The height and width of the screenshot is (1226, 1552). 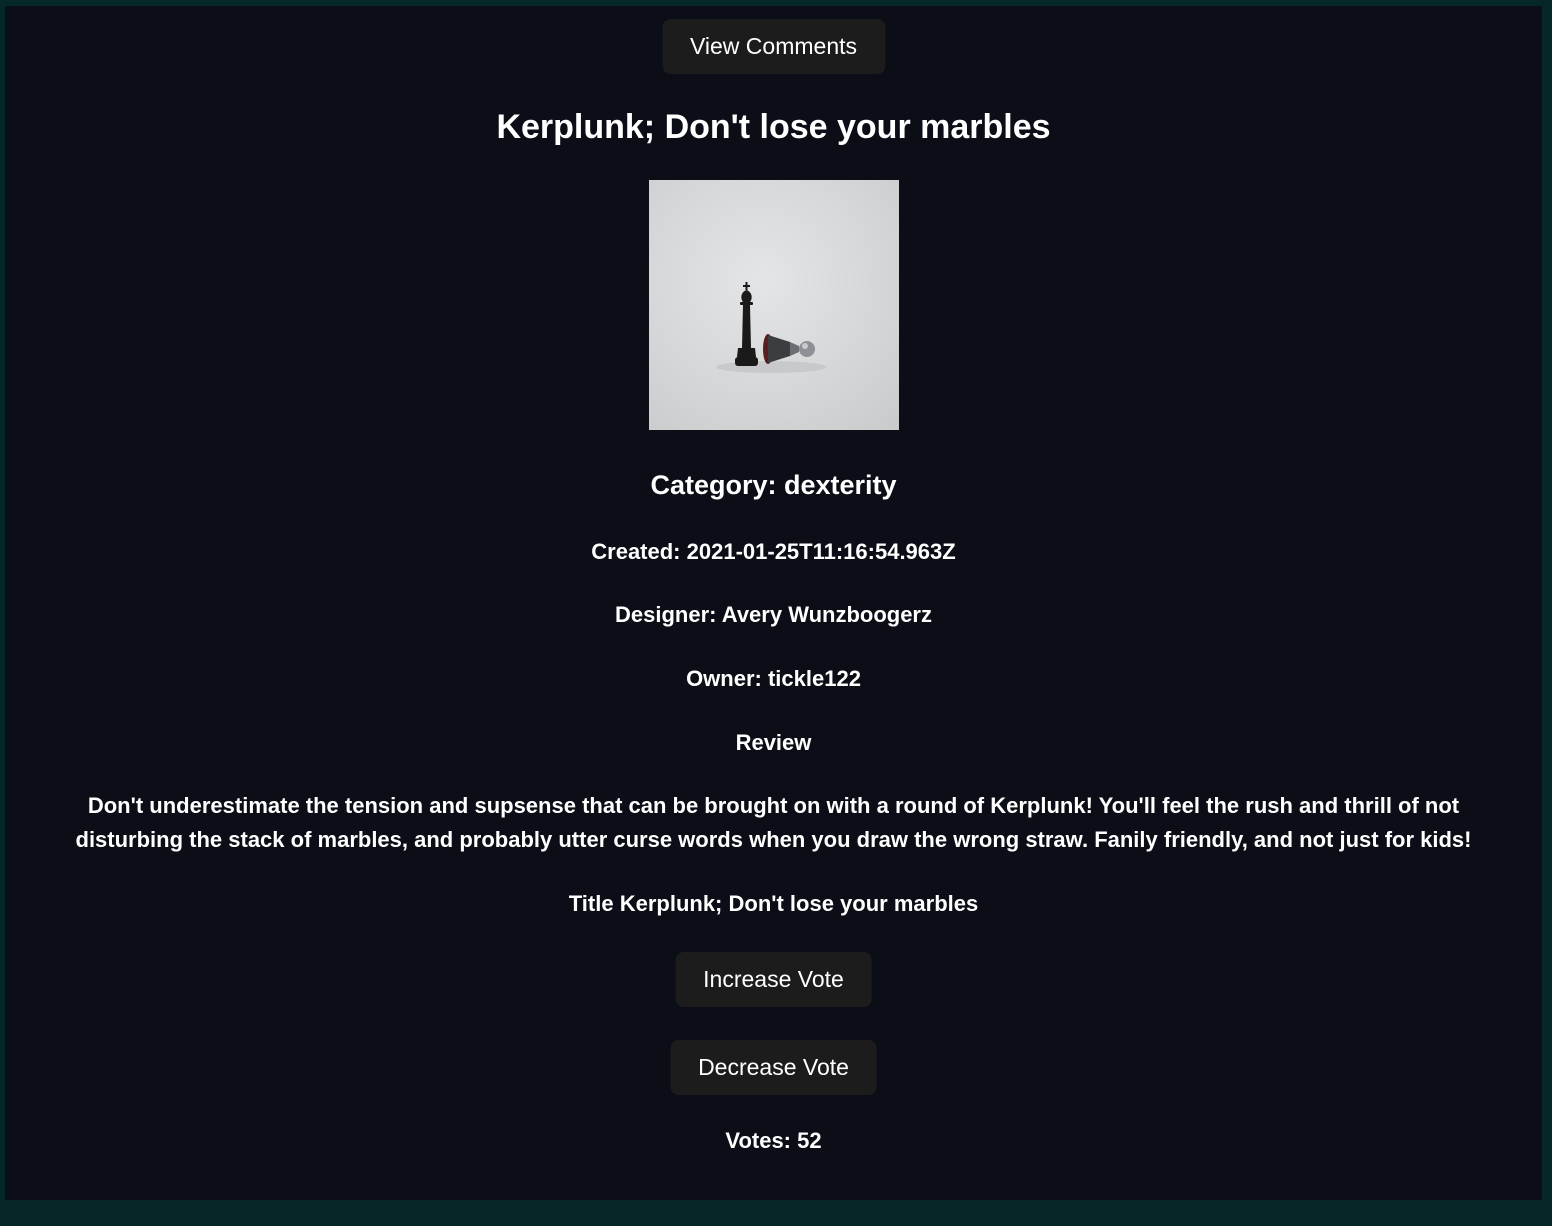 I want to click on owner-label: Owner: tickle122, so click(x=773, y=678).